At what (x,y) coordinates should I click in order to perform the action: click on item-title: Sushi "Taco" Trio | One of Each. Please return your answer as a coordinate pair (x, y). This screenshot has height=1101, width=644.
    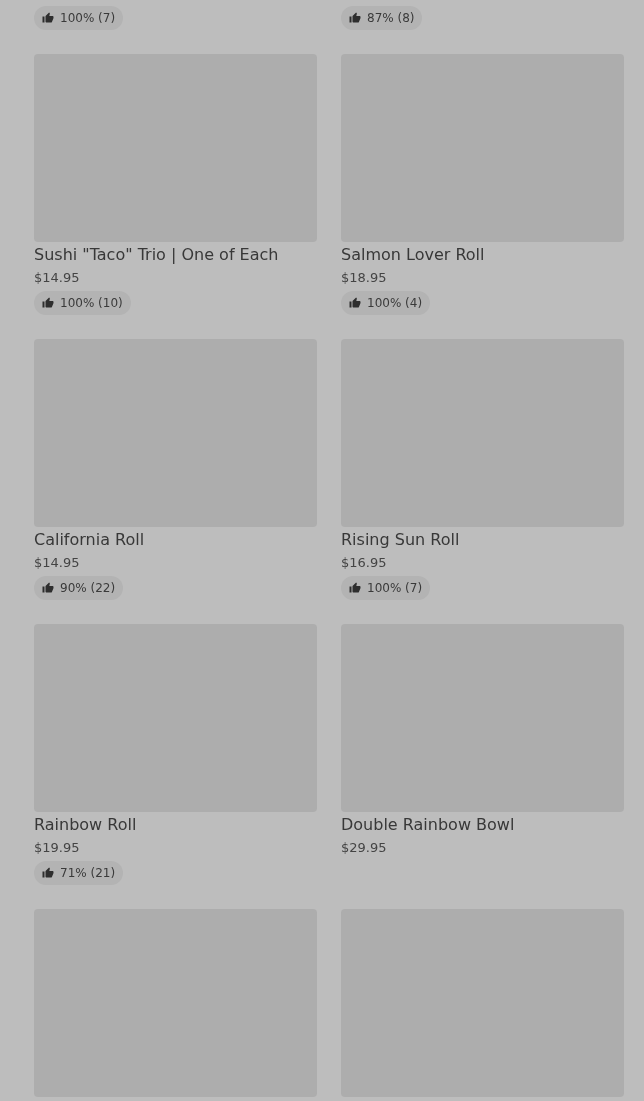
    Looking at the image, I should click on (175, 255).